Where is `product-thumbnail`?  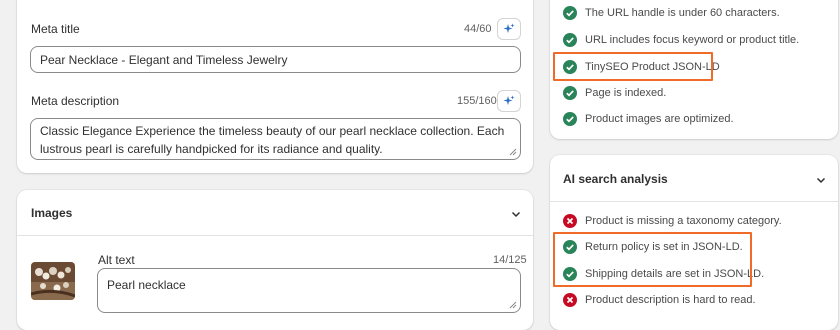
product-thumbnail is located at coordinates (53, 281).